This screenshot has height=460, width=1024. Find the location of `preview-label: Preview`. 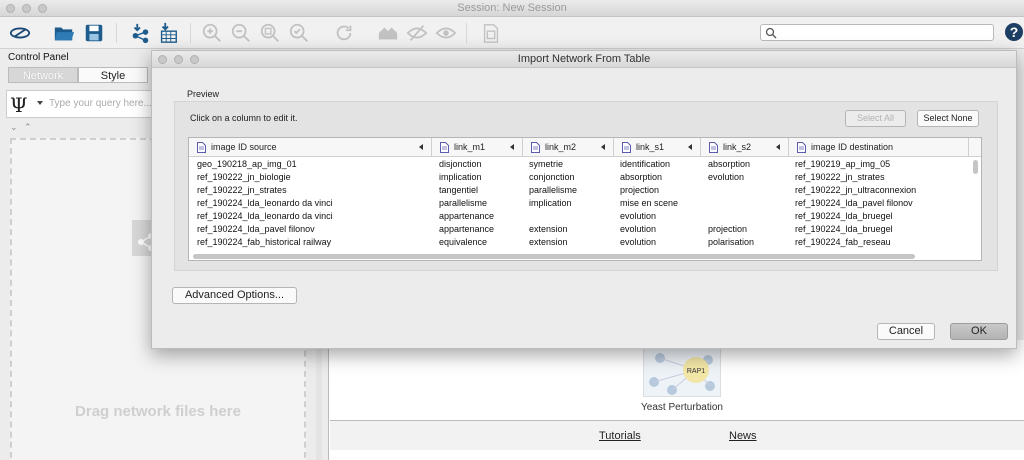

preview-label: Preview is located at coordinates (203, 94).